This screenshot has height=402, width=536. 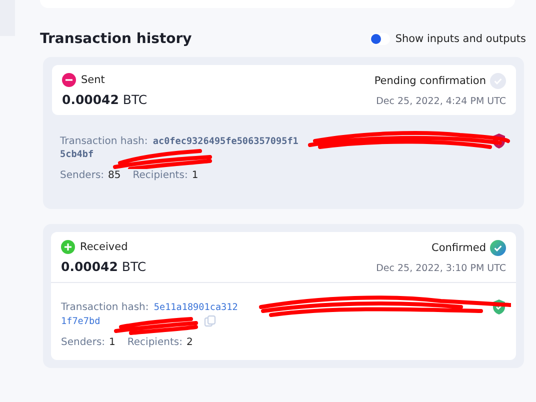 I want to click on transaction-type: Sent, so click(x=93, y=80).